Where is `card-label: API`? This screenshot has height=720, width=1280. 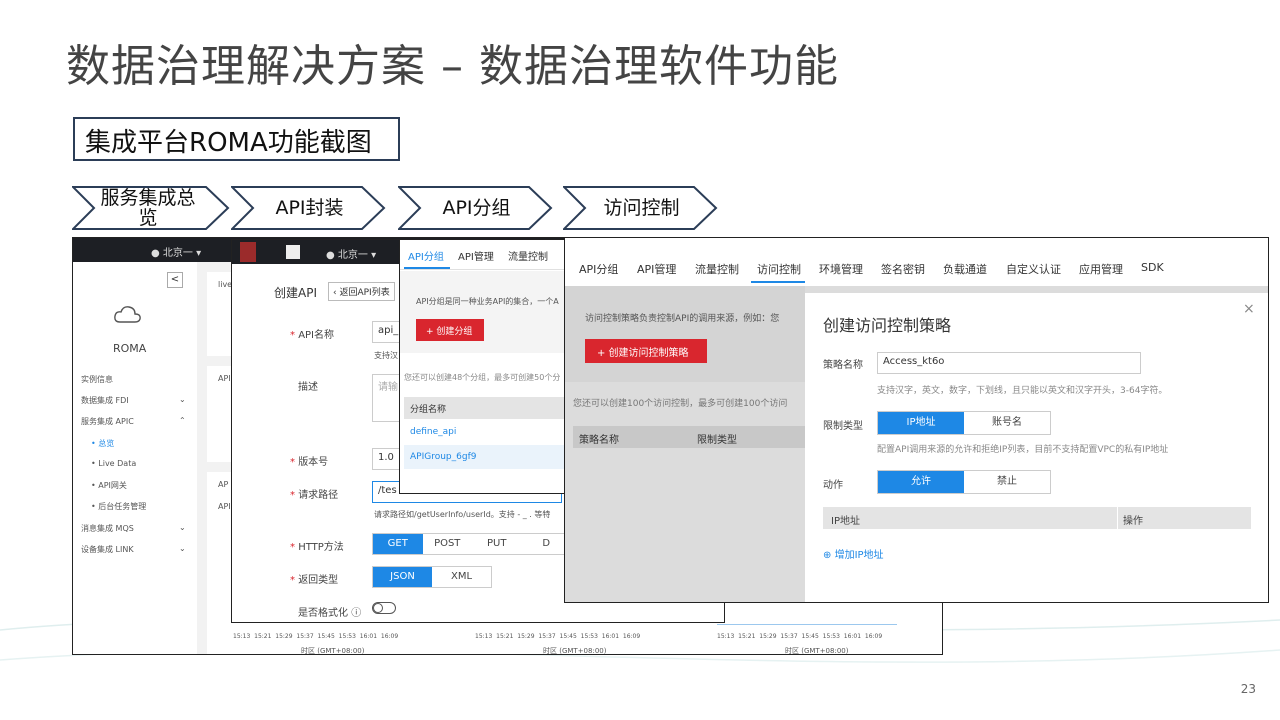
card-label: API is located at coordinates (224, 506).